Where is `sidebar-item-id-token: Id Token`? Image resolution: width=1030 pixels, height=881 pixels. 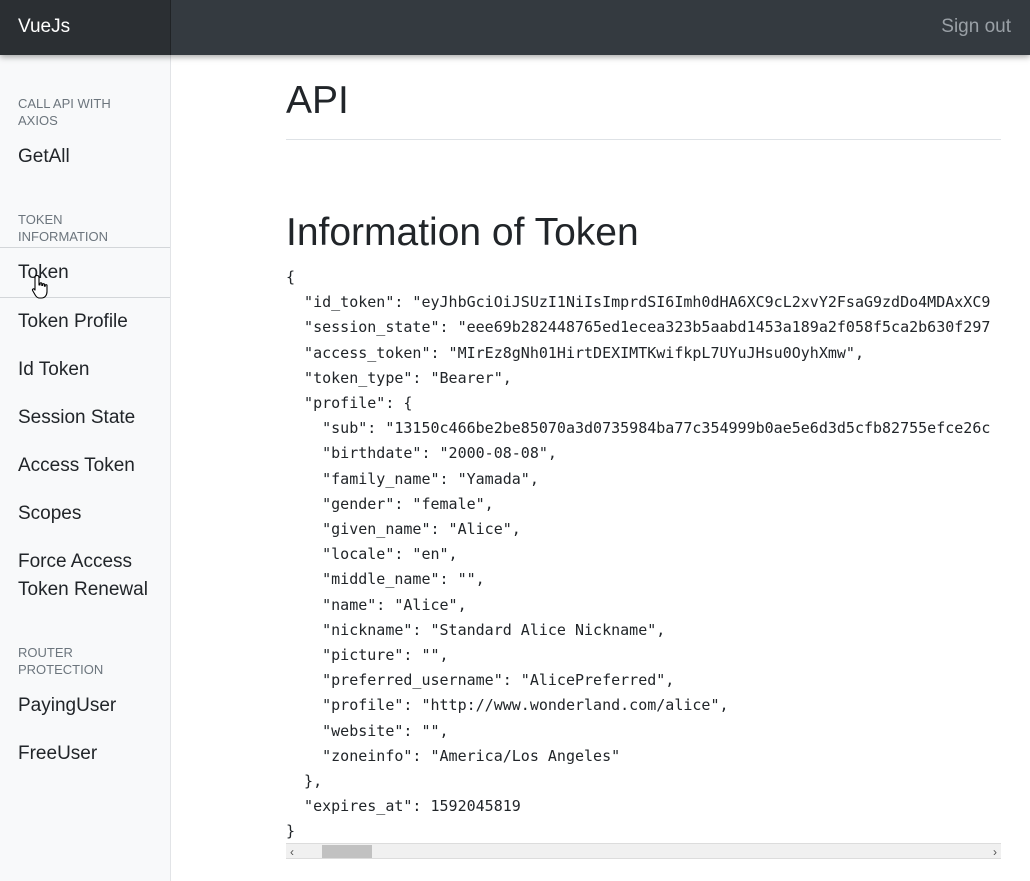 sidebar-item-id-token: Id Token is located at coordinates (85, 370).